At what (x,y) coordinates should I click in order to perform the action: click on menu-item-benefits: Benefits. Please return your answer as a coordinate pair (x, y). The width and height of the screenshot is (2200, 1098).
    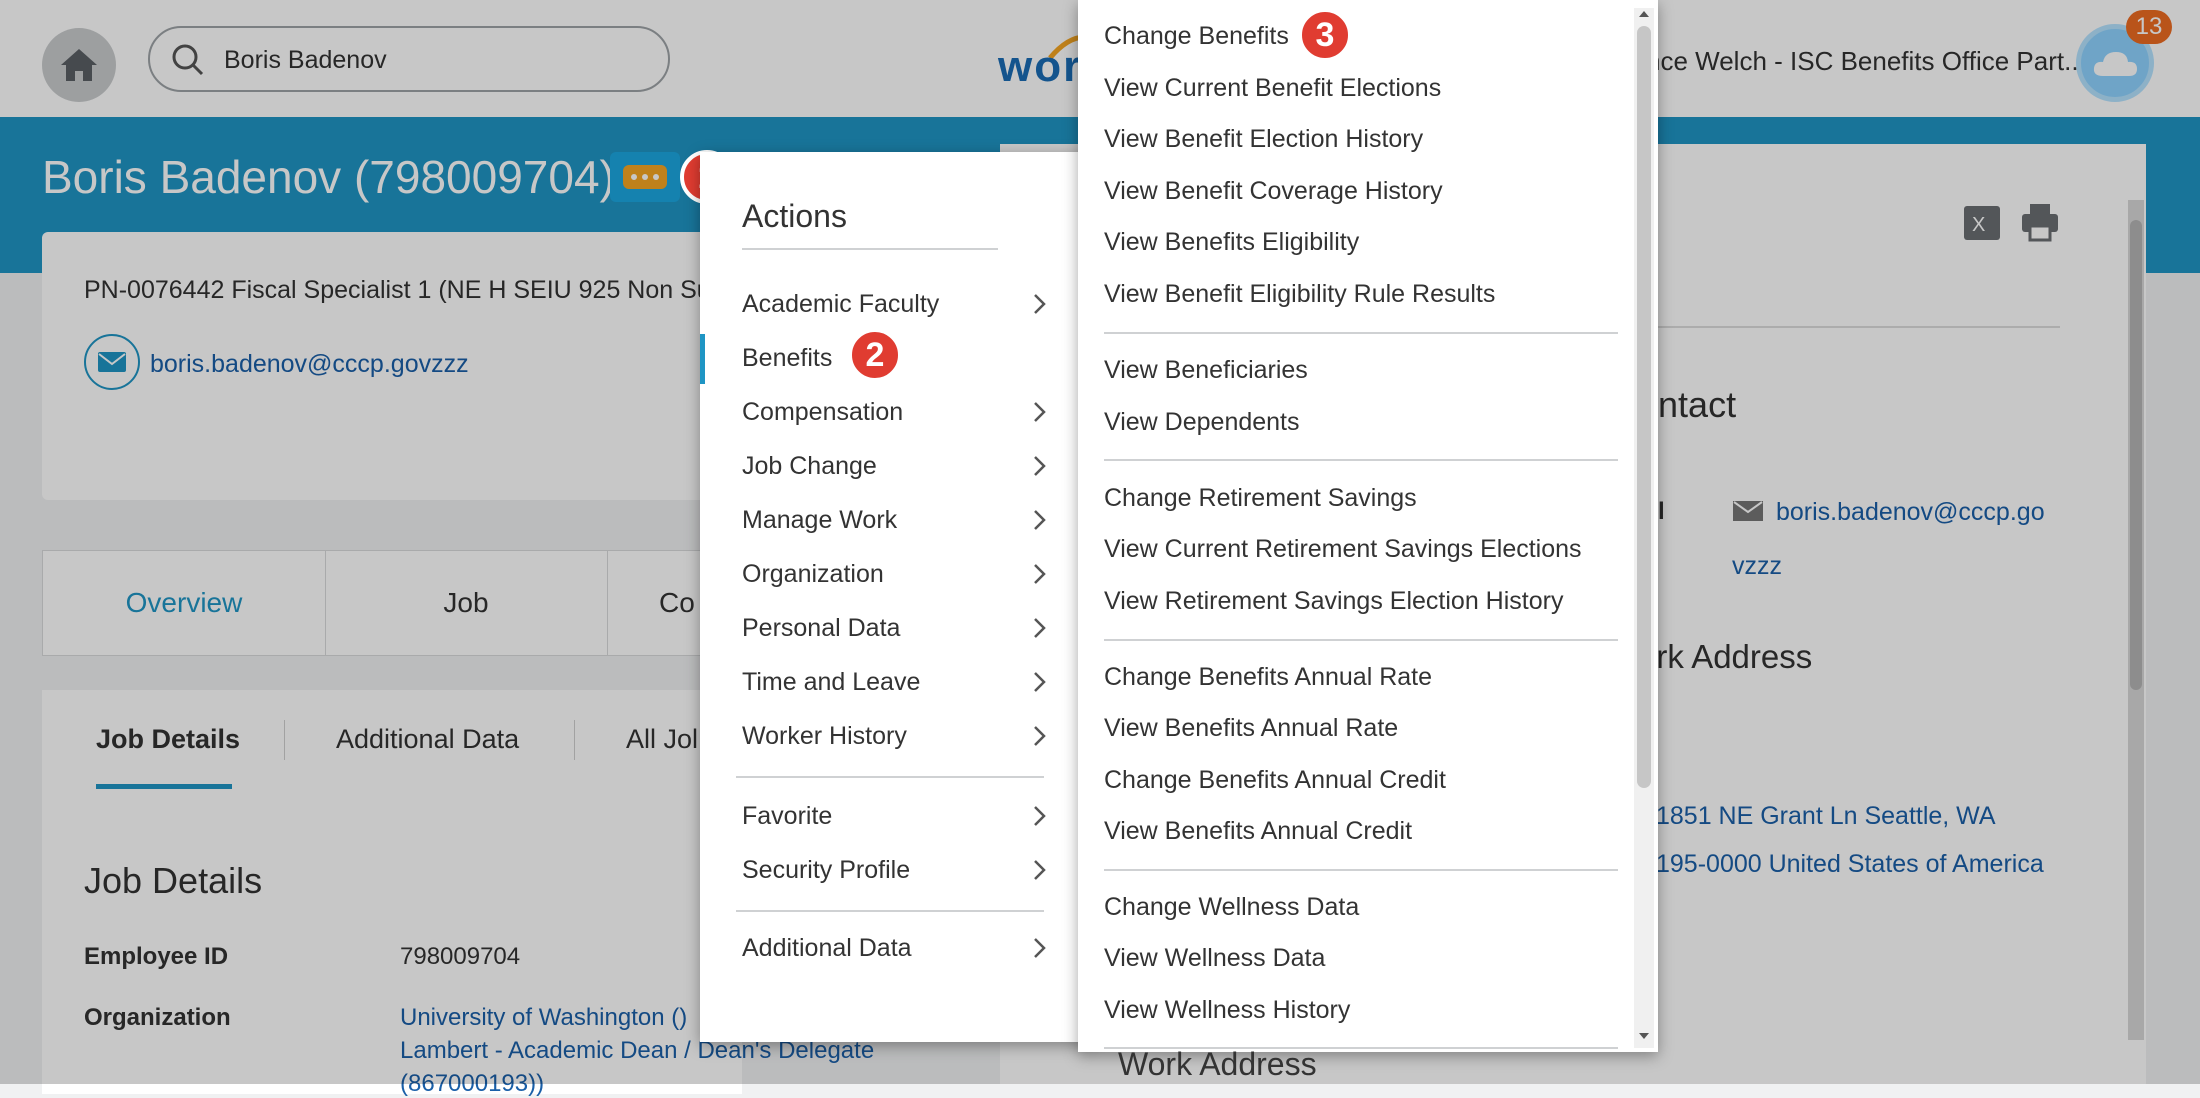
    Looking at the image, I should click on (787, 358).